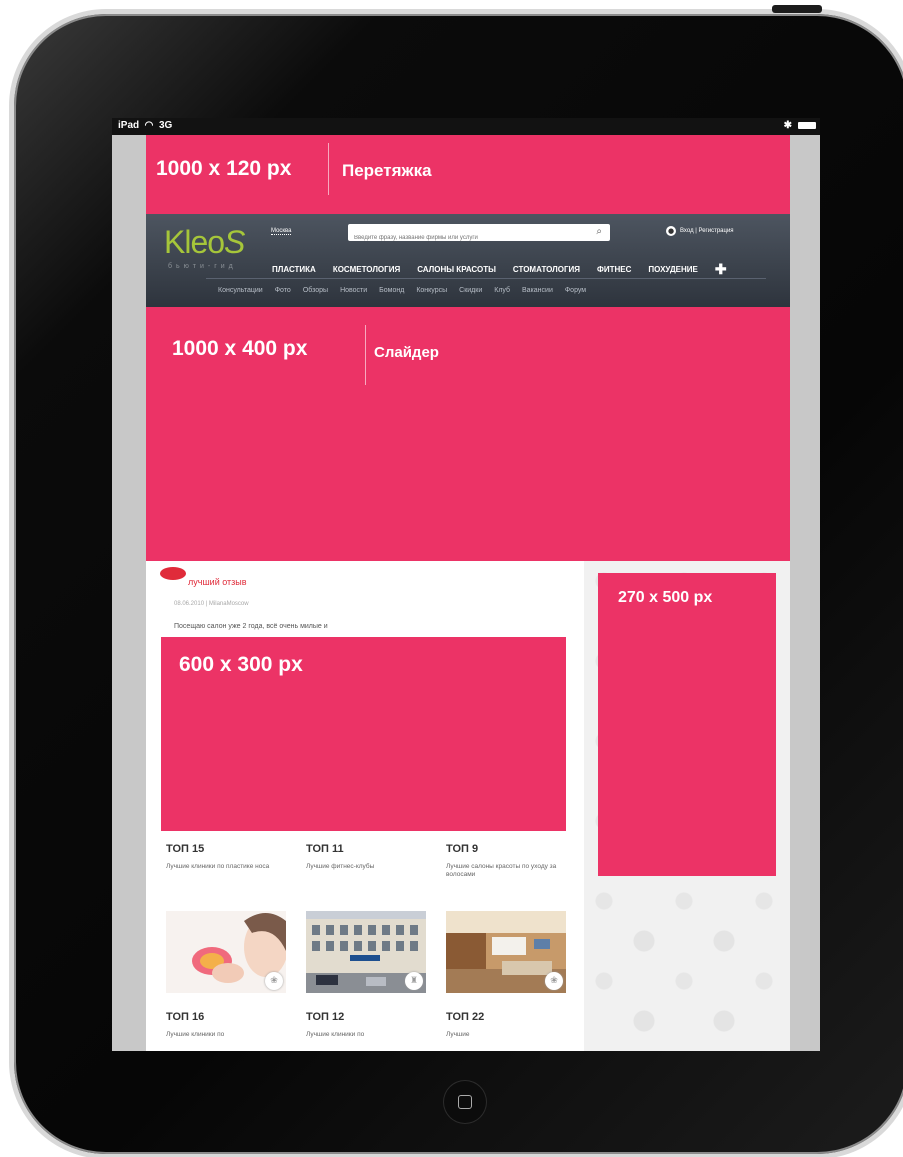 The image size is (903, 1157). What do you see at coordinates (173, 573) in the screenshot?
I see `speech-bubble-icon` at bounding box center [173, 573].